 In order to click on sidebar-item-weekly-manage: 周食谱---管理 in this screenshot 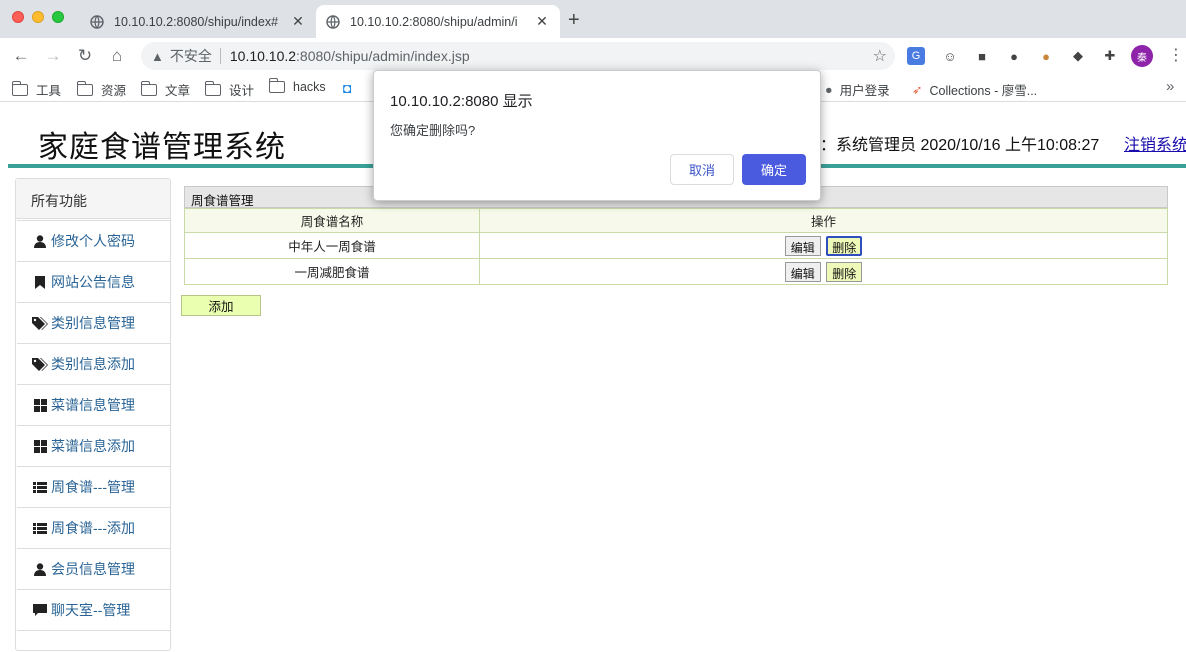, I will do `click(93, 486)`.